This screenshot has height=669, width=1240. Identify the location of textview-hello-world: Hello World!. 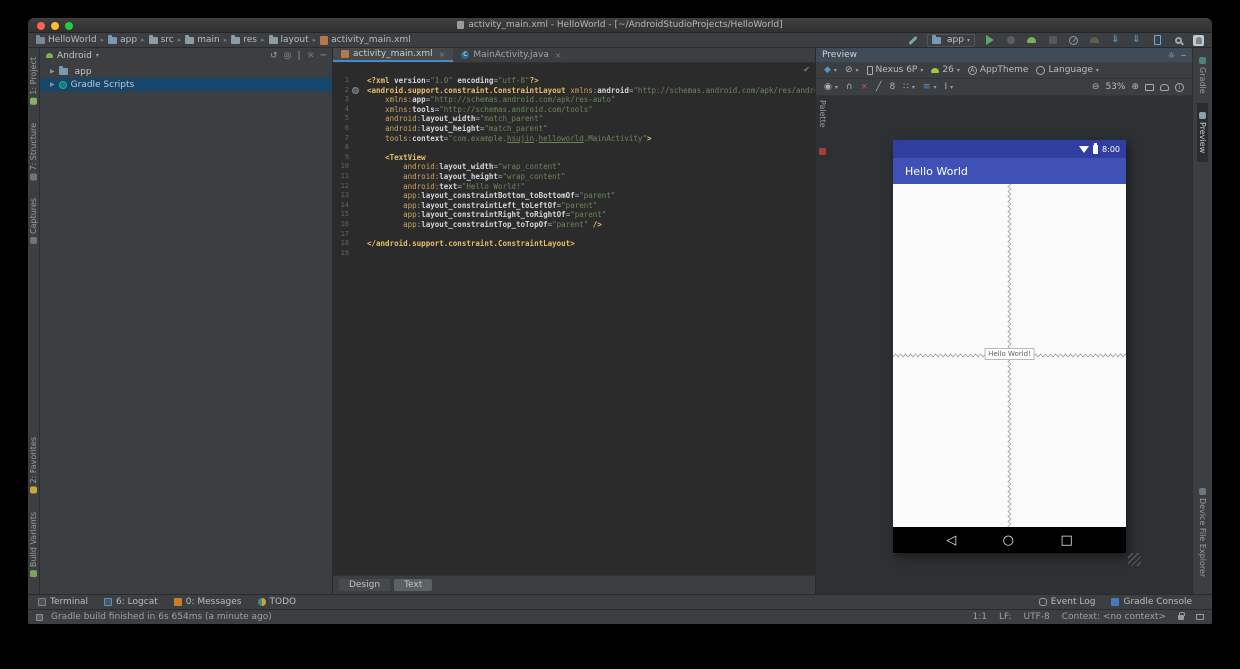
(1009, 354).